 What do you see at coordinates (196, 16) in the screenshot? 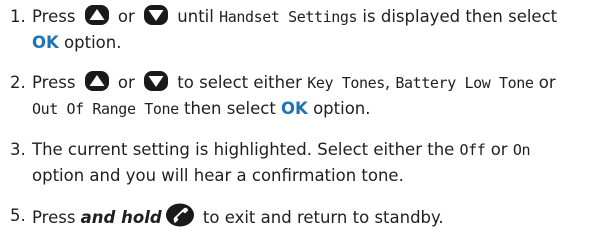
I see `step-text: until` at bounding box center [196, 16].